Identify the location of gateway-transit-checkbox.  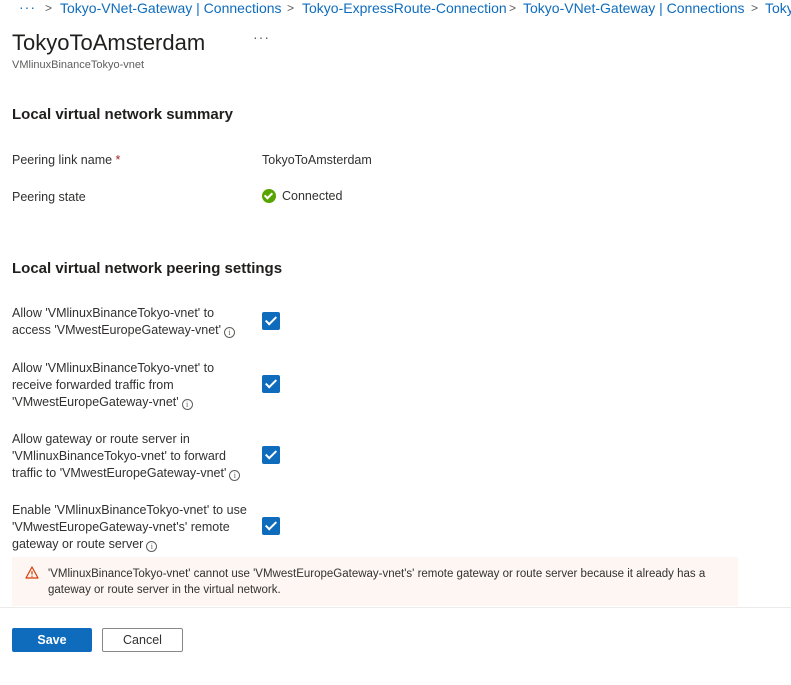
(271, 455).